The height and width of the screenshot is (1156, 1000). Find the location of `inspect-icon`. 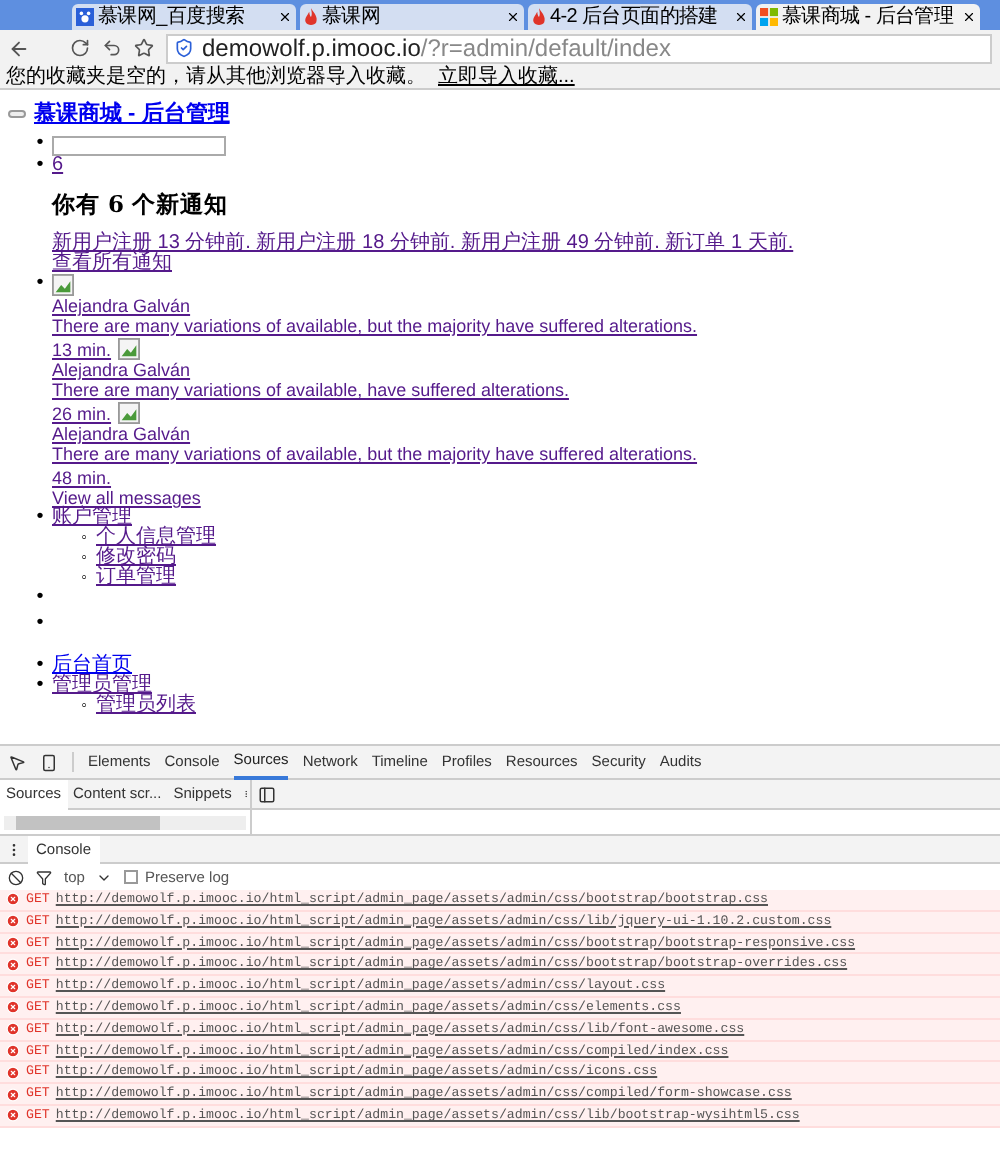

inspect-icon is located at coordinates (17, 762).